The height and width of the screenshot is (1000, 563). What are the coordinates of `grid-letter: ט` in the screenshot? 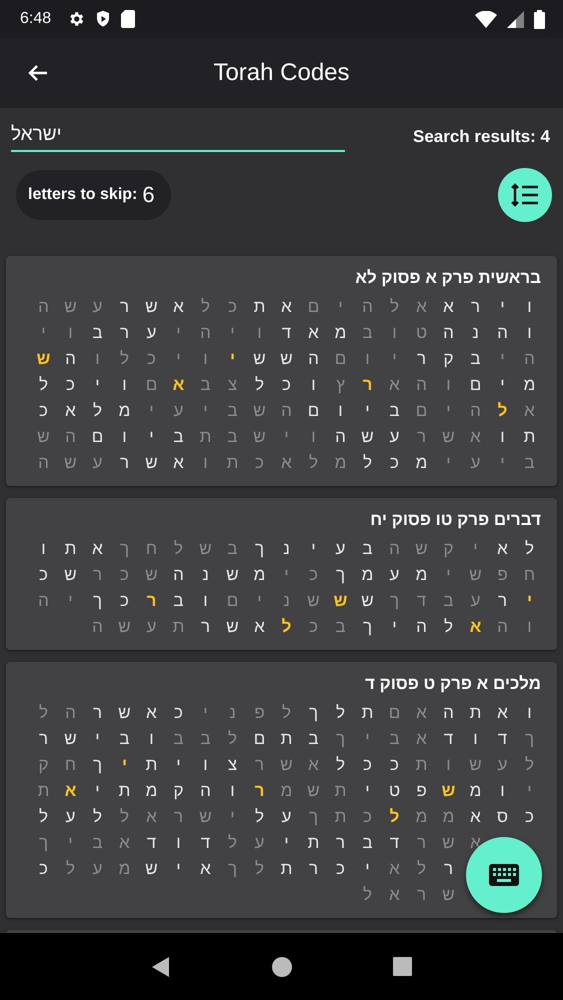 It's located at (395, 791).